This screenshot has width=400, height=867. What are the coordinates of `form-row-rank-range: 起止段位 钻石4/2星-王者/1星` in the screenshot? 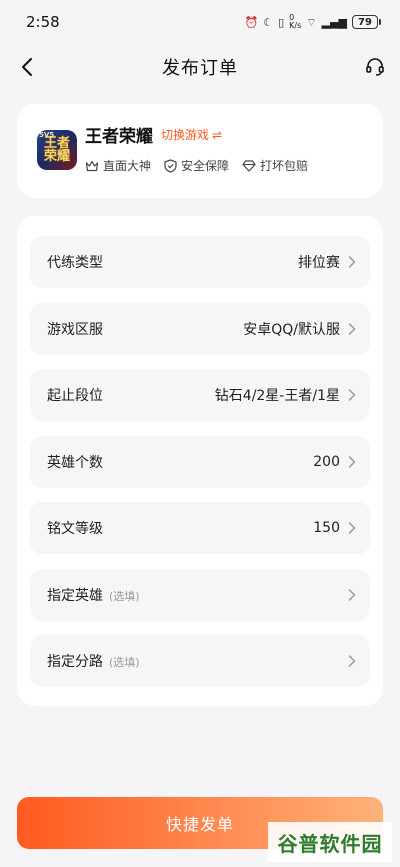 It's located at (200, 395).